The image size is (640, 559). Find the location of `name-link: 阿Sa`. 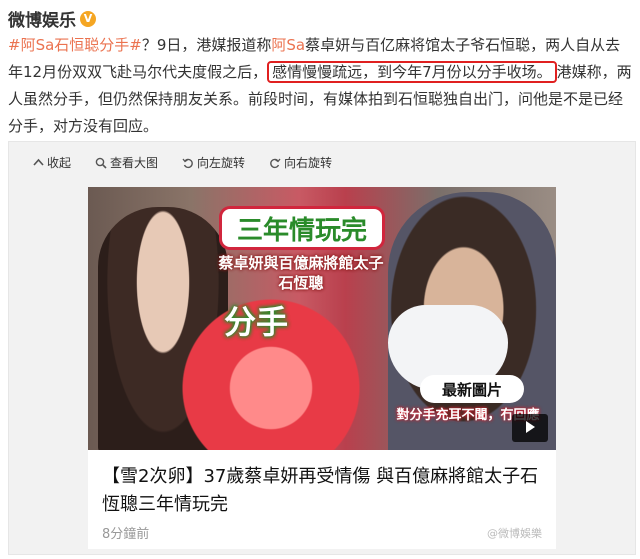

name-link: 阿Sa is located at coordinates (288, 45).